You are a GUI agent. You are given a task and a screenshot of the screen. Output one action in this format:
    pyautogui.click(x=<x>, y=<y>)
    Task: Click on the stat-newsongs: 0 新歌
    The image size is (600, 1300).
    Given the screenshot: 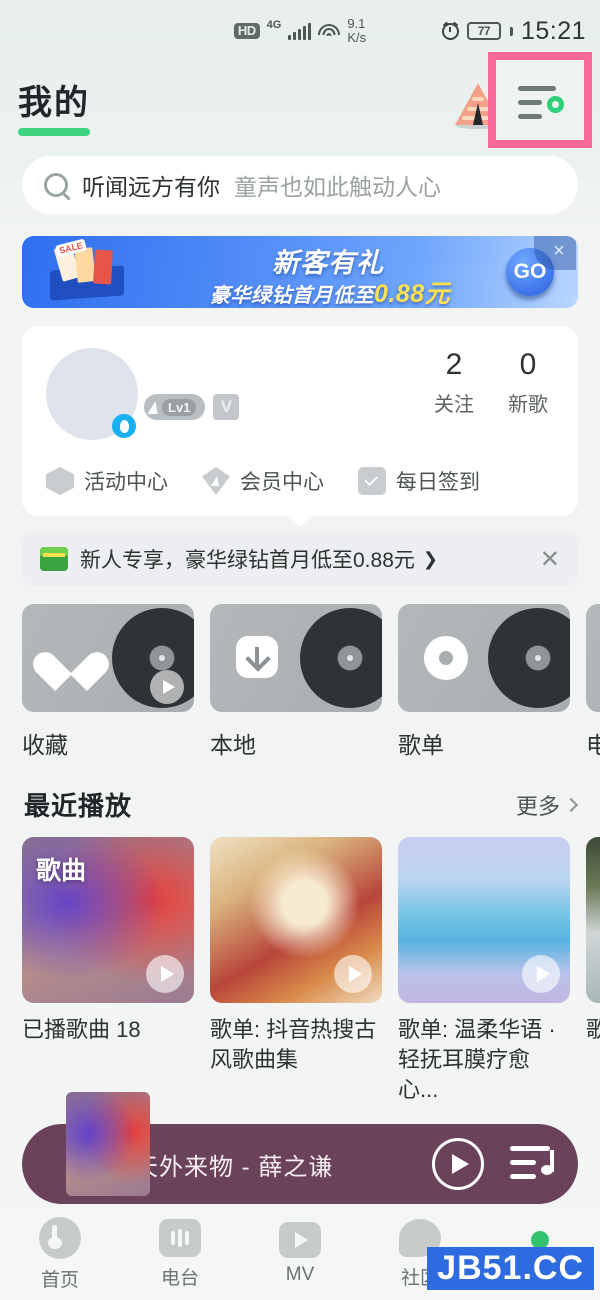 What is the action you would take?
    pyautogui.click(x=528, y=382)
    